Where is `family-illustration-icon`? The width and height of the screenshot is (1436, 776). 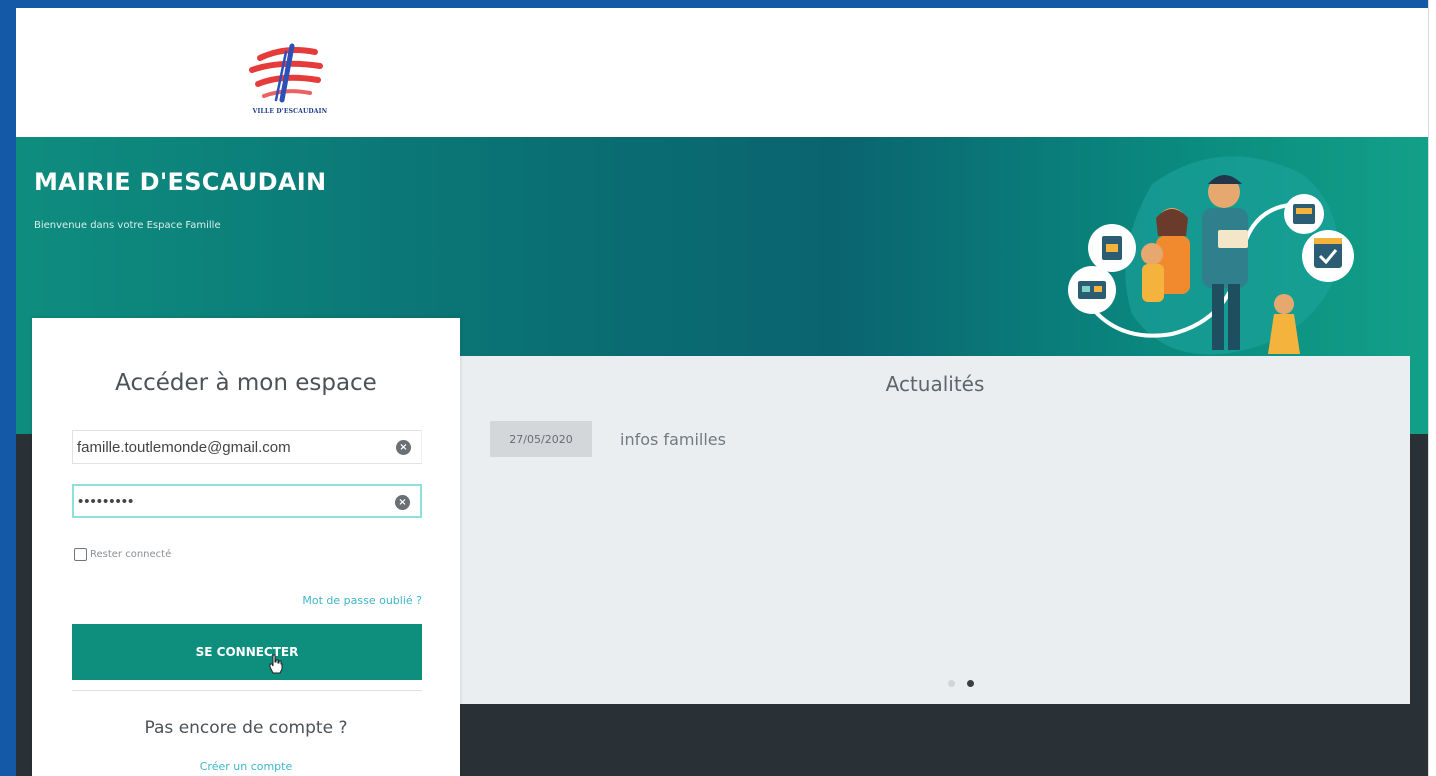
family-illustration-icon is located at coordinates (1211, 255).